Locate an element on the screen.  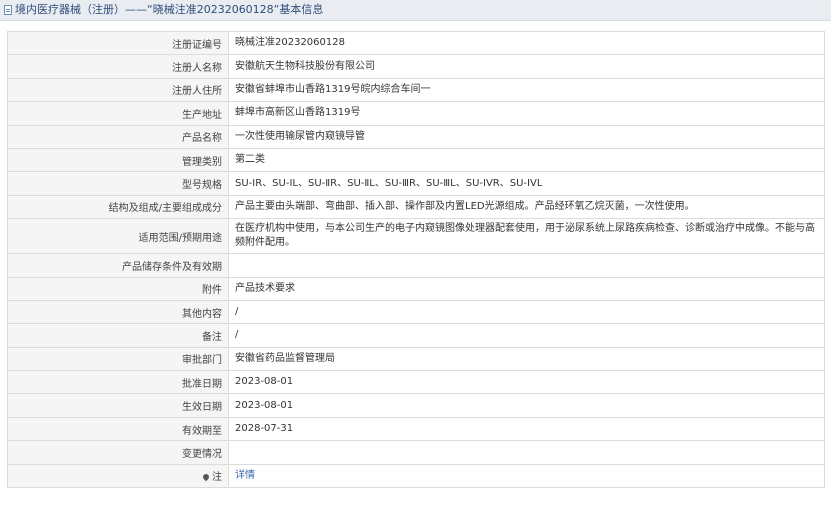
table-row: 注册人名称 安徽航天生物科技股份有限公司 is located at coordinates (416, 66).